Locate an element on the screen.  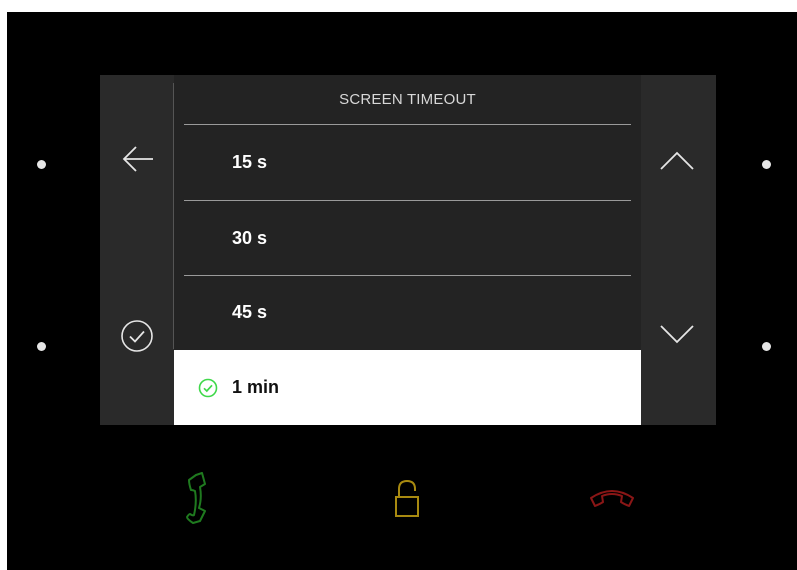
selected-check-icon is located at coordinates (208, 388).